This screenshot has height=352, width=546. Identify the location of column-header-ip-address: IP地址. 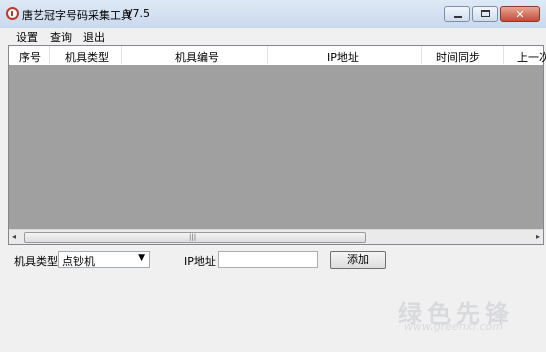
(343, 57).